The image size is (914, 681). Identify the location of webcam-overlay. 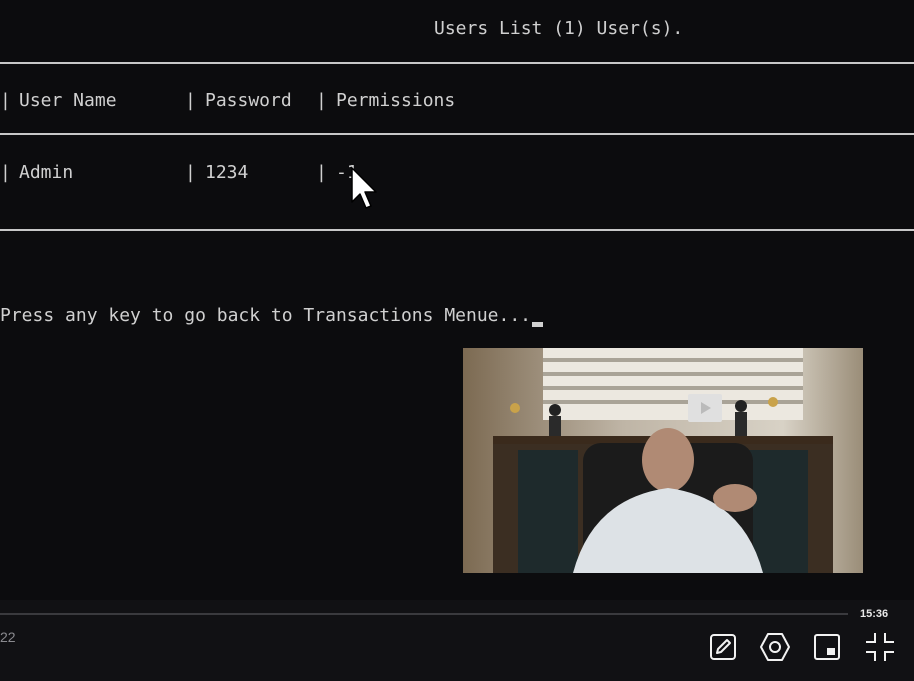
(663, 460).